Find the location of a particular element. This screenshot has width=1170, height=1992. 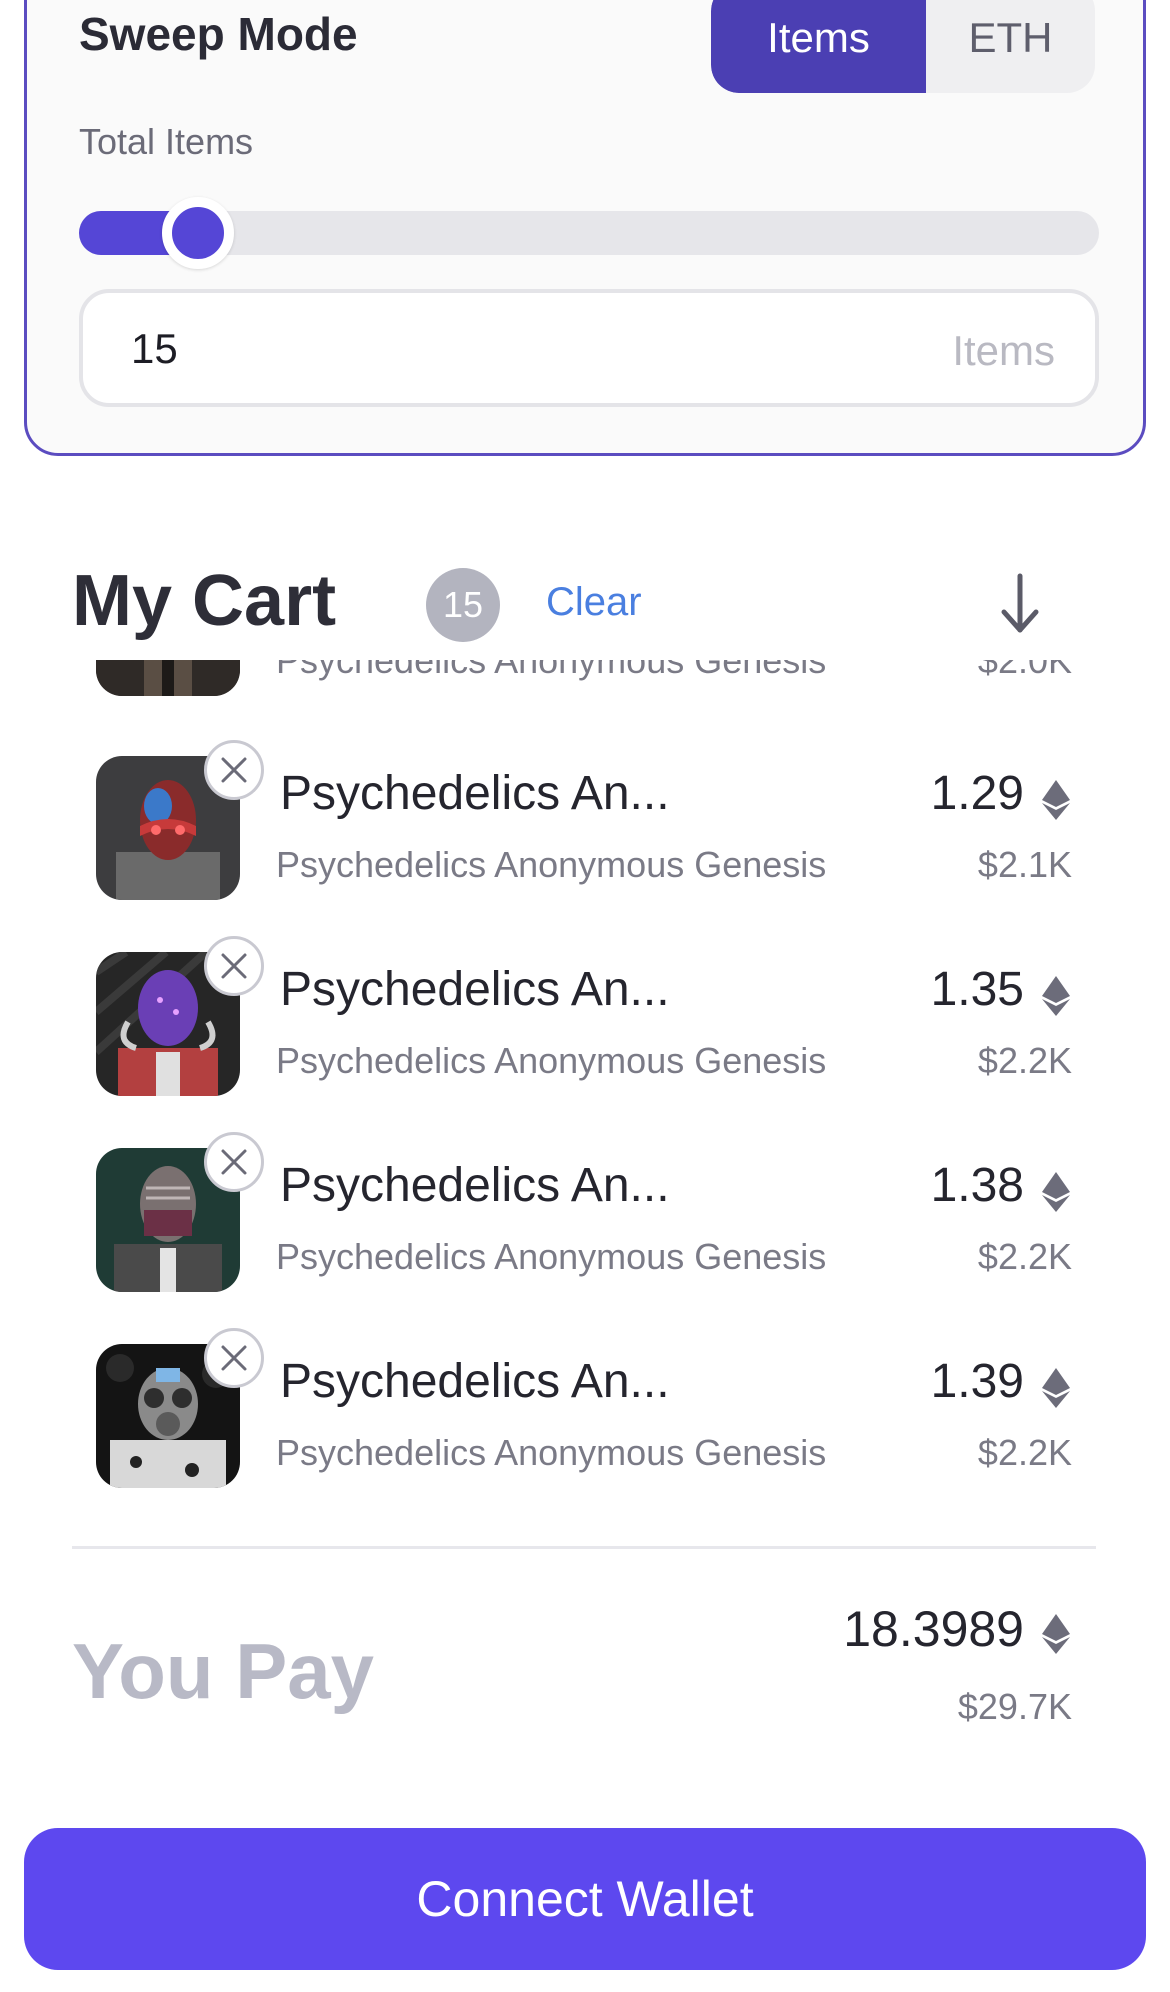

item-price: 1.35 is located at coordinates (977, 989).